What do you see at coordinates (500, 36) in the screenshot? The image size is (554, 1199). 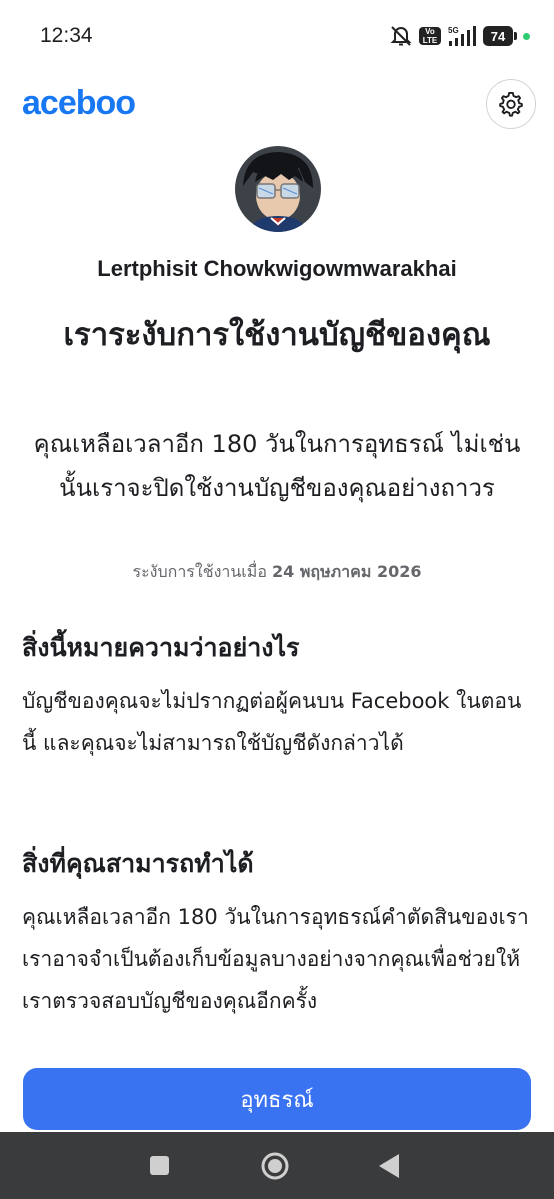 I see `battery-icon: 74` at bounding box center [500, 36].